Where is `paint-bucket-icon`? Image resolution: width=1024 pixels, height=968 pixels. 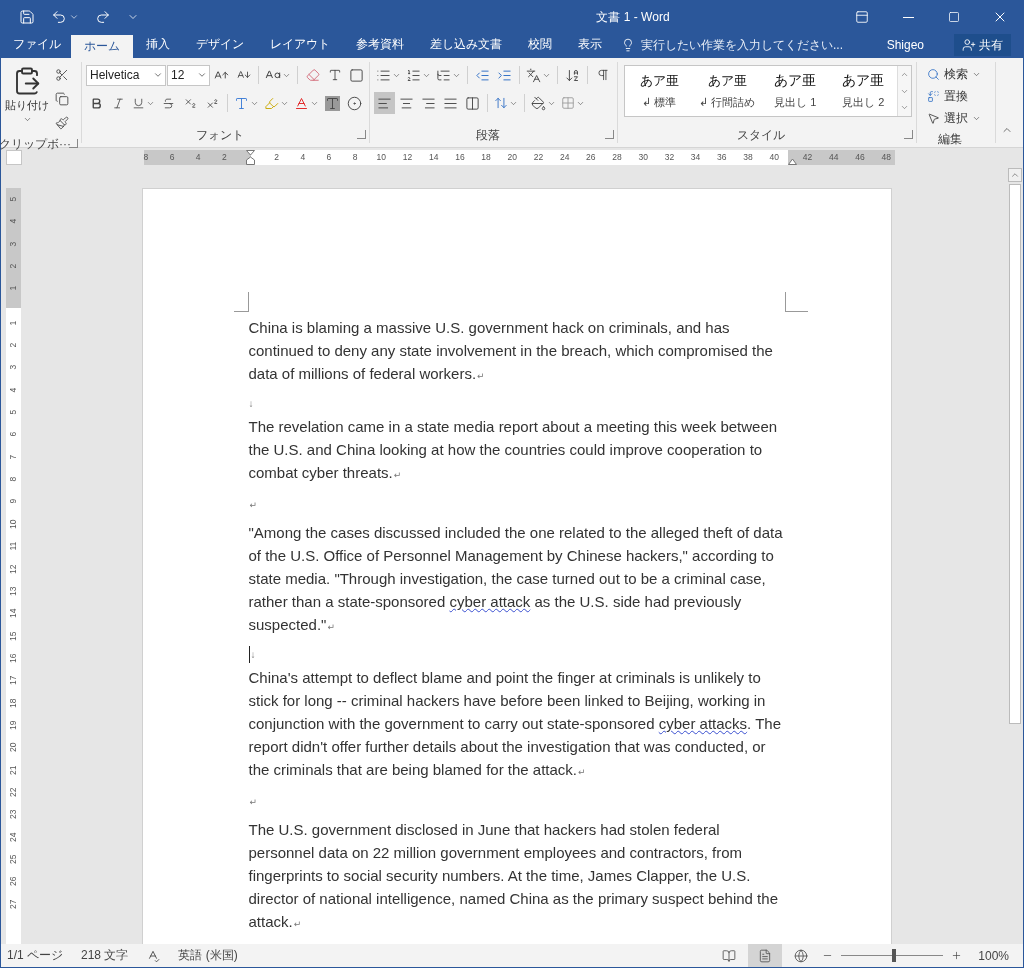 paint-bucket-icon is located at coordinates (538, 103).